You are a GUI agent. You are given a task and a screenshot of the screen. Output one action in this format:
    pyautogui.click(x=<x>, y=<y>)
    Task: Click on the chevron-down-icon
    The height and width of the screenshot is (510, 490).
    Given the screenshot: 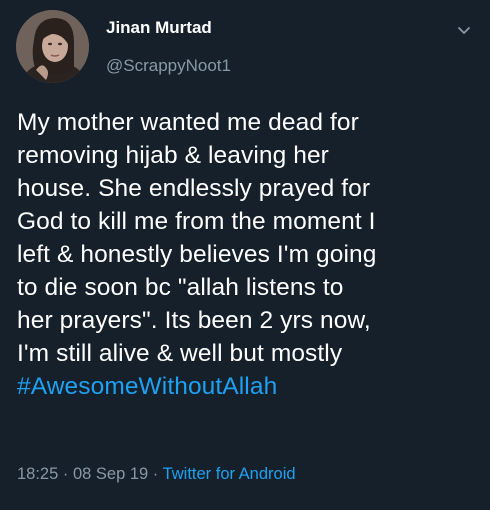 What is the action you would take?
    pyautogui.click(x=464, y=30)
    